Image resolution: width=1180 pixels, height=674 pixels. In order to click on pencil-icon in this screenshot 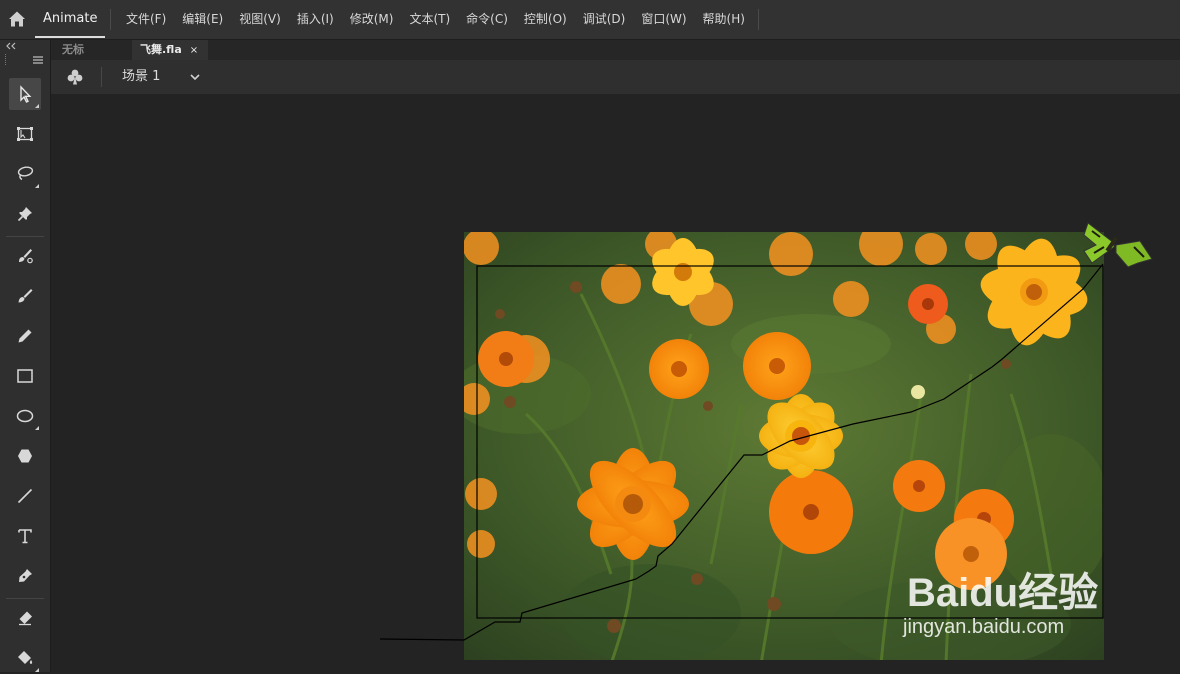, I will do `click(25, 336)`.